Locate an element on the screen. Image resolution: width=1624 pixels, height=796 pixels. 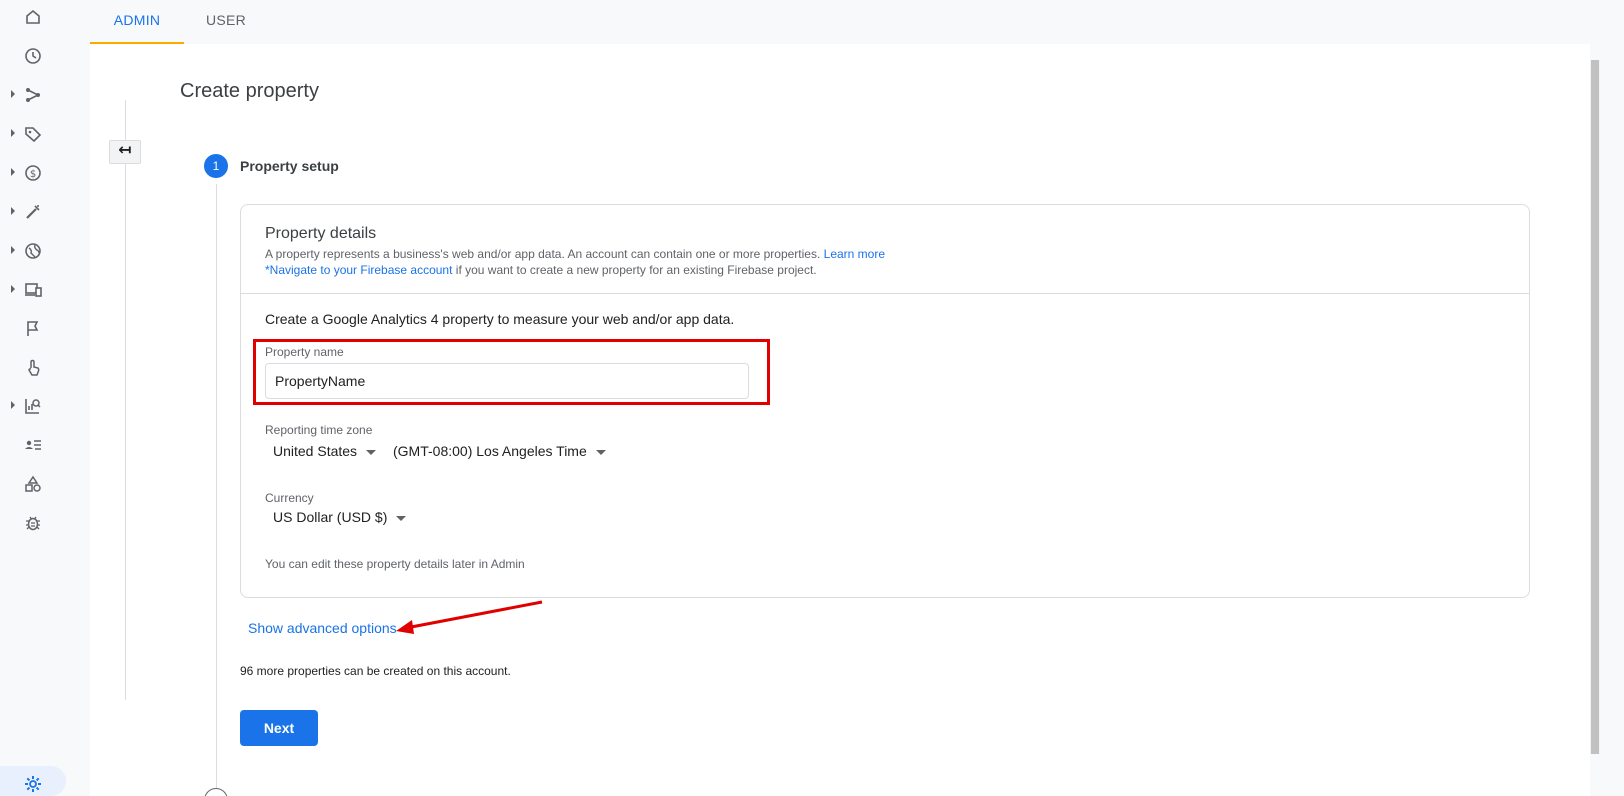
show-advanced-options-link: Show advanced options is located at coordinates (322, 628).